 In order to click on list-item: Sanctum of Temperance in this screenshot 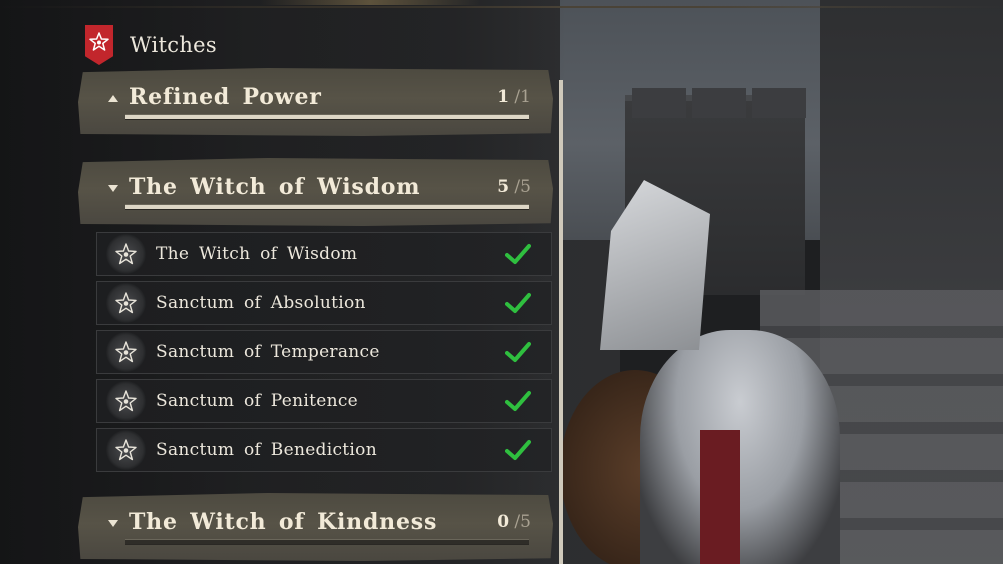, I will do `click(324, 352)`.